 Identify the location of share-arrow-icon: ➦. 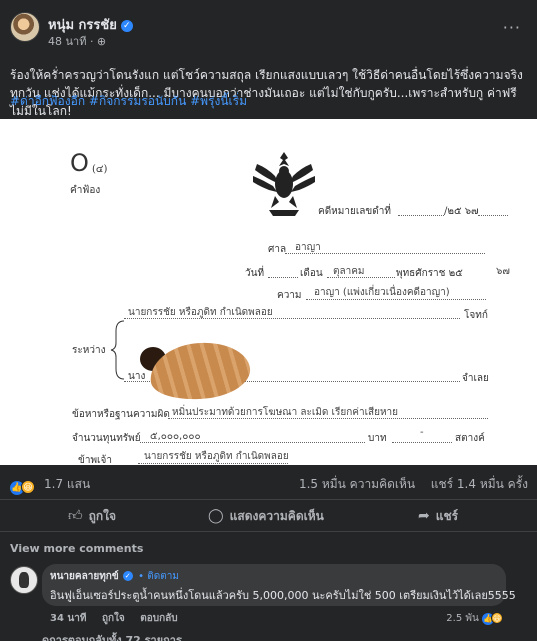
(424, 516).